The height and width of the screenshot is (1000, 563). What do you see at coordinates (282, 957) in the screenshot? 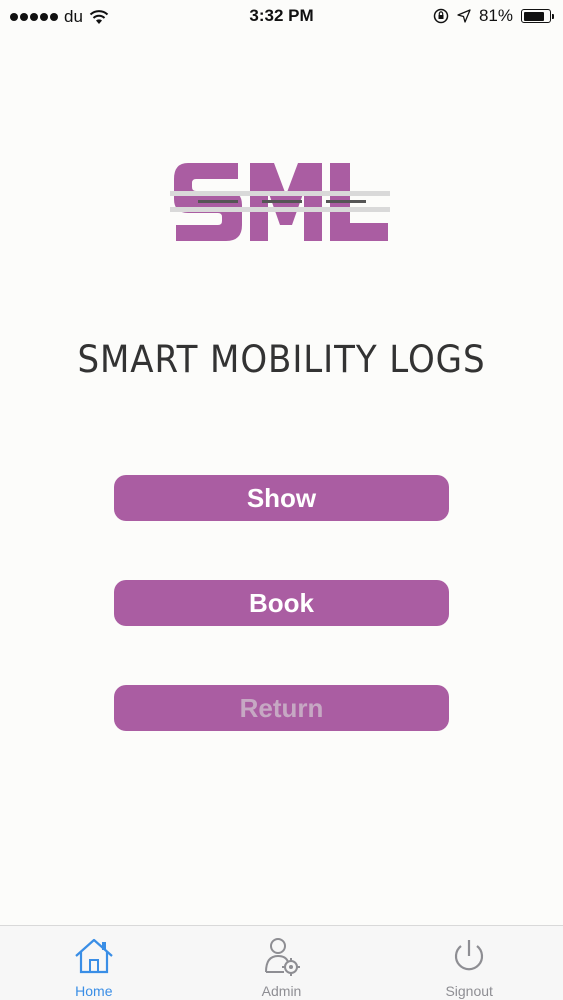
I see `admin-icon` at bounding box center [282, 957].